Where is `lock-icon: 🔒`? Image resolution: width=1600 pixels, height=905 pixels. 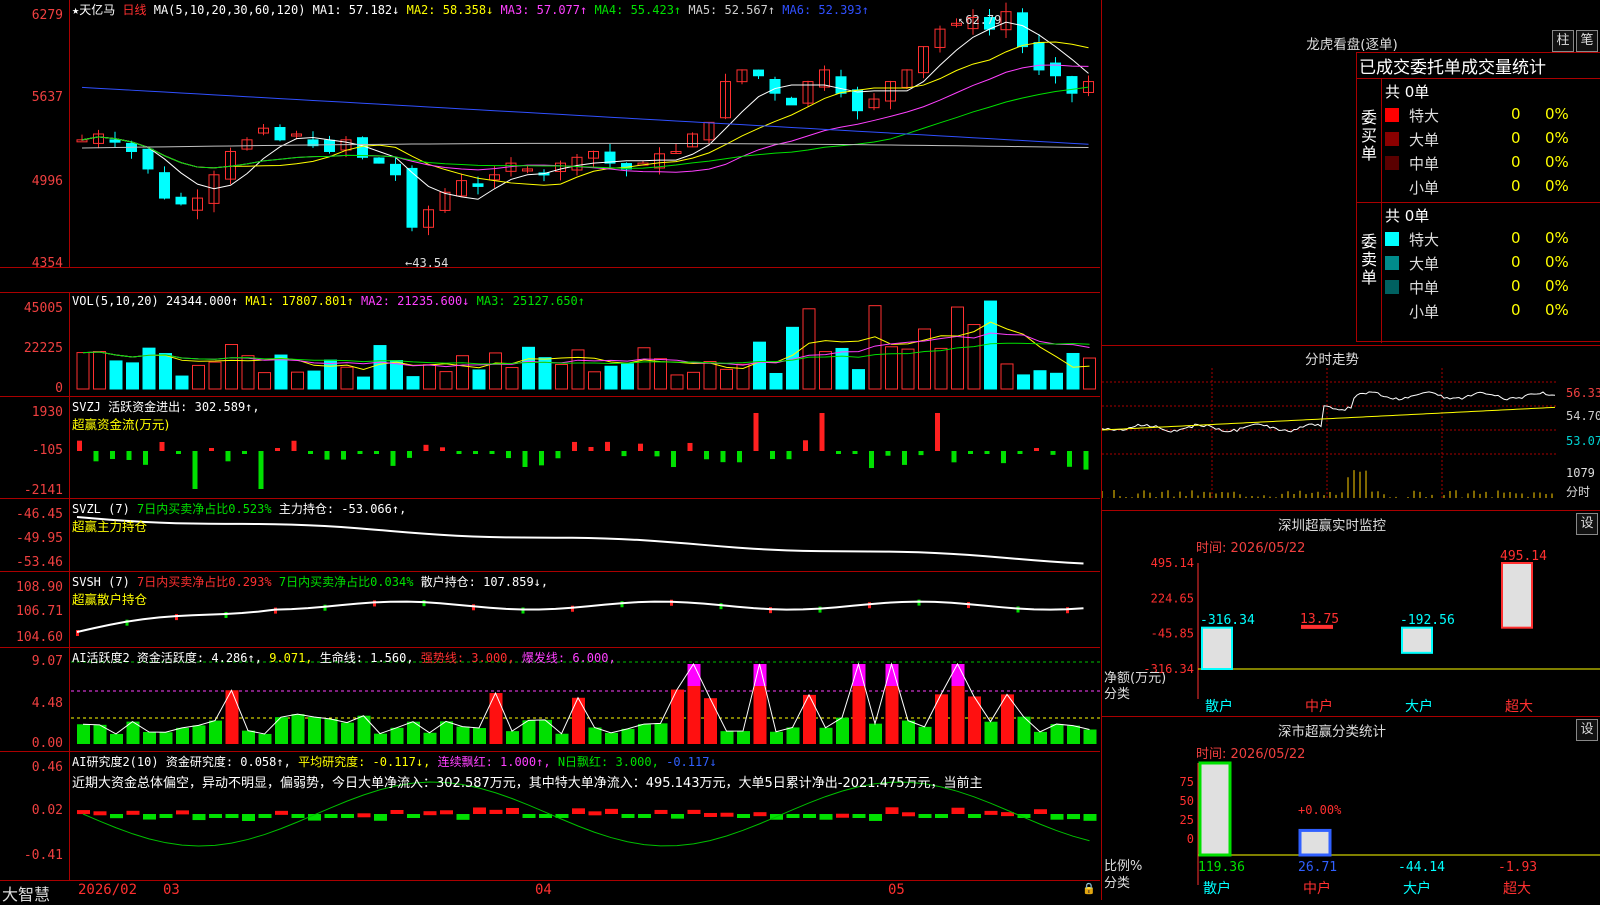 lock-icon: 🔒 is located at coordinates (1089, 888).